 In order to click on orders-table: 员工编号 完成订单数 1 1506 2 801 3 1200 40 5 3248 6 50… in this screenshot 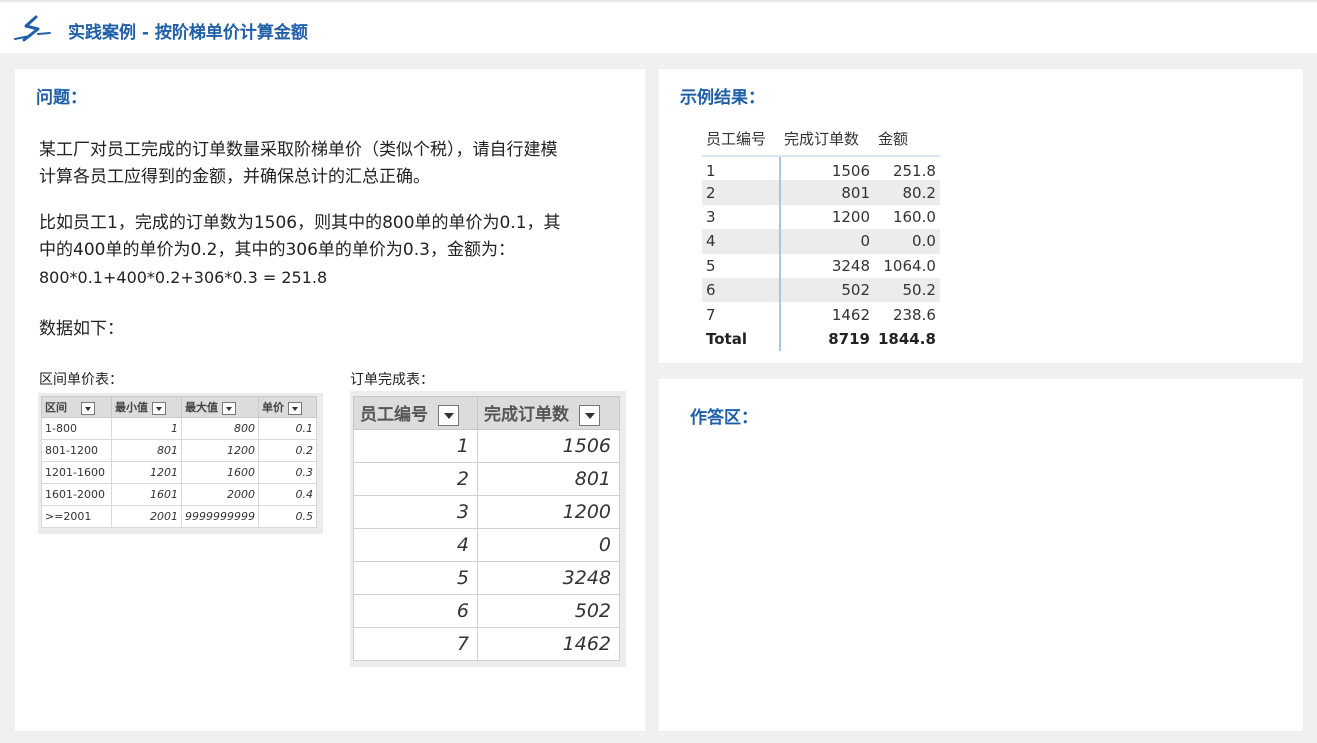, I will do `click(488, 529)`.